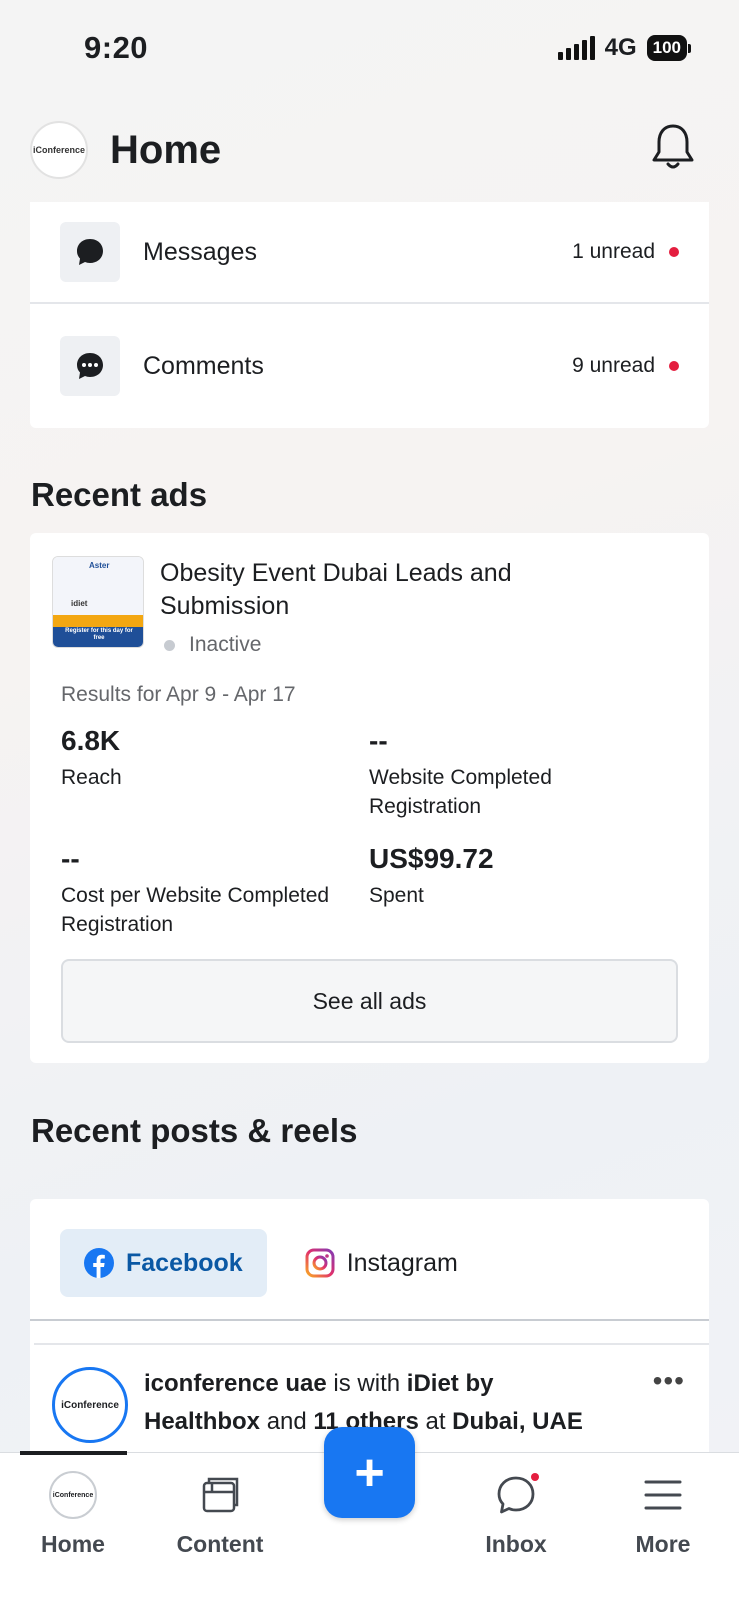 Image resolution: width=739 pixels, height=1600 pixels. What do you see at coordinates (320, 1263) in the screenshot?
I see `instagram-icon` at bounding box center [320, 1263].